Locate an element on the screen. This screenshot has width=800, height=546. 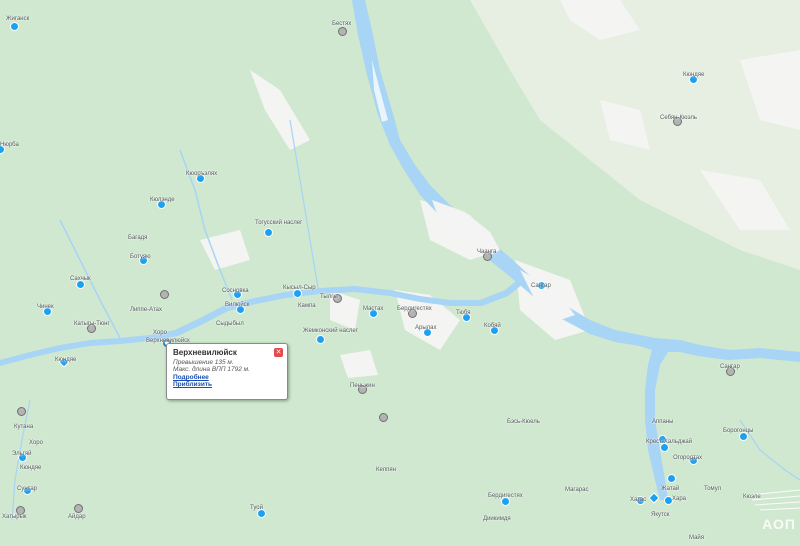
airport-symbol is located at coordinates (774, 500).